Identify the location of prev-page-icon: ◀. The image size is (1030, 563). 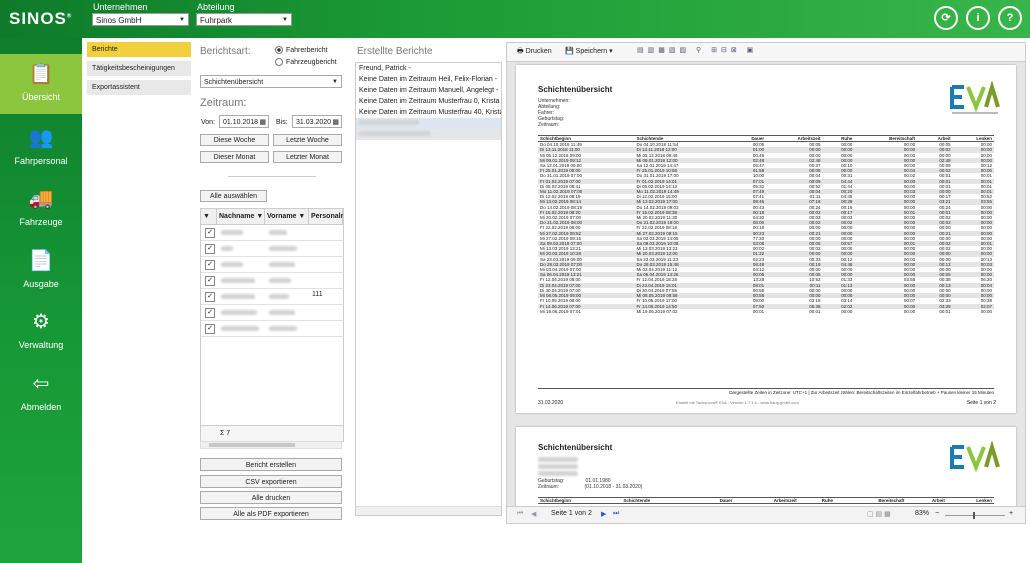
(533, 514).